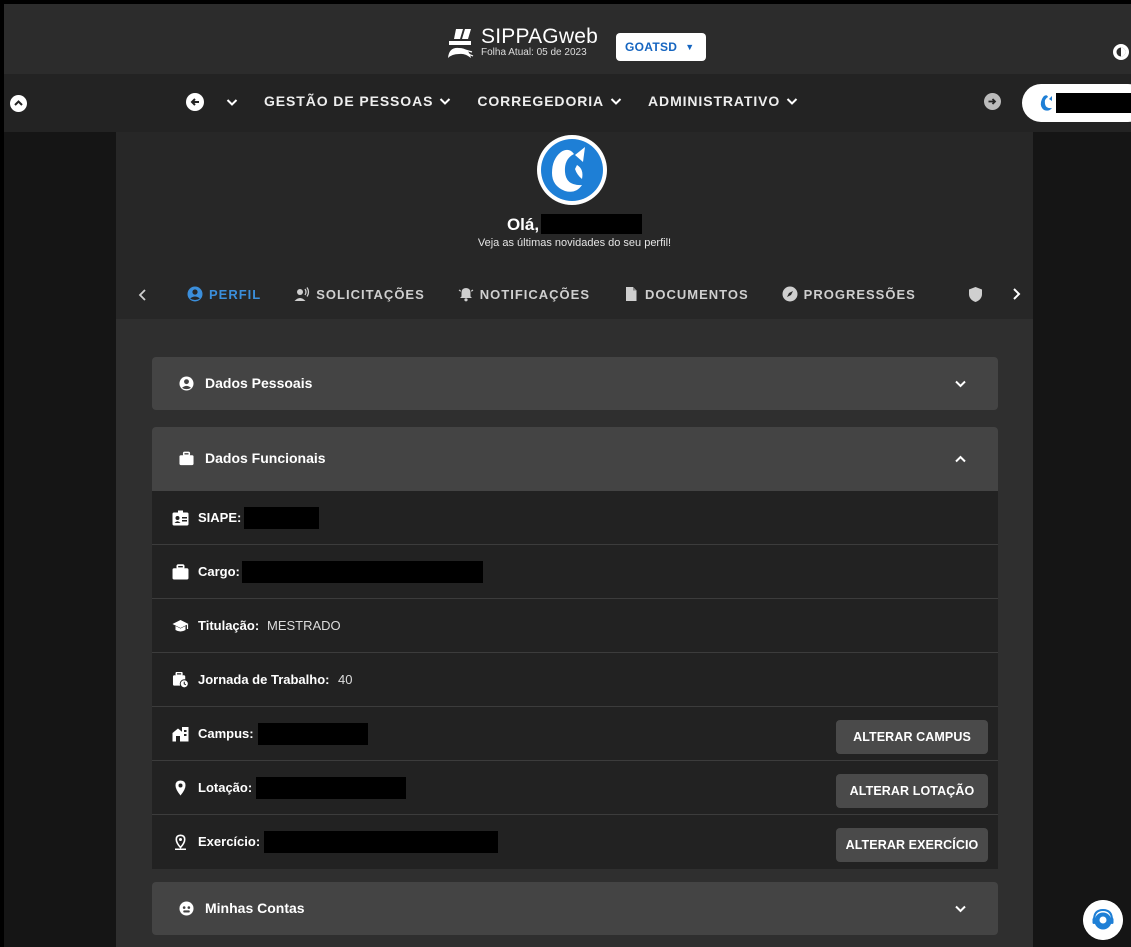 This screenshot has height=947, width=1131. Describe the element at coordinates (304, 625) in the screenshot. I see `titulacao-value: MESTRADO` at that location.